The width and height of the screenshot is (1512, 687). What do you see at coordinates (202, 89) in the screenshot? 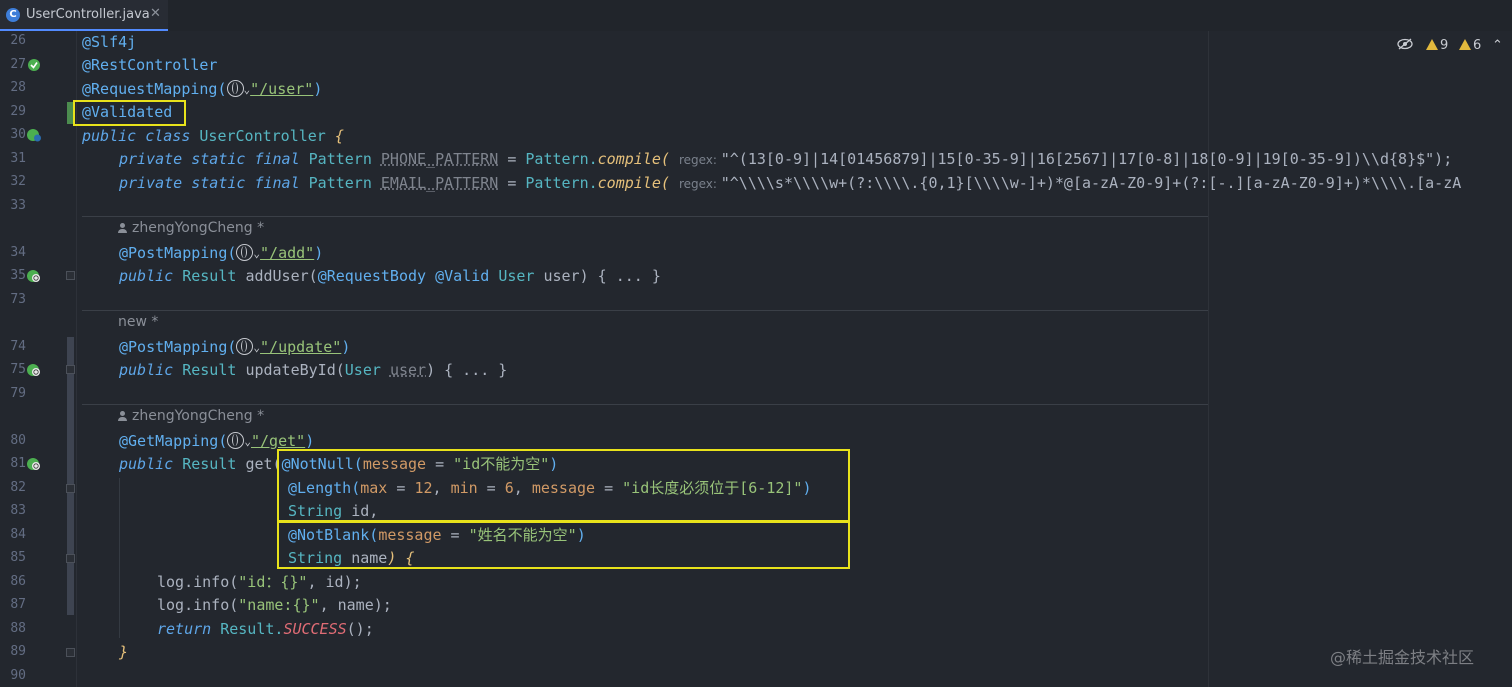
I see `code-line-28: @RequestMapping(⌄"/user")` at bounding box center [202, 89].